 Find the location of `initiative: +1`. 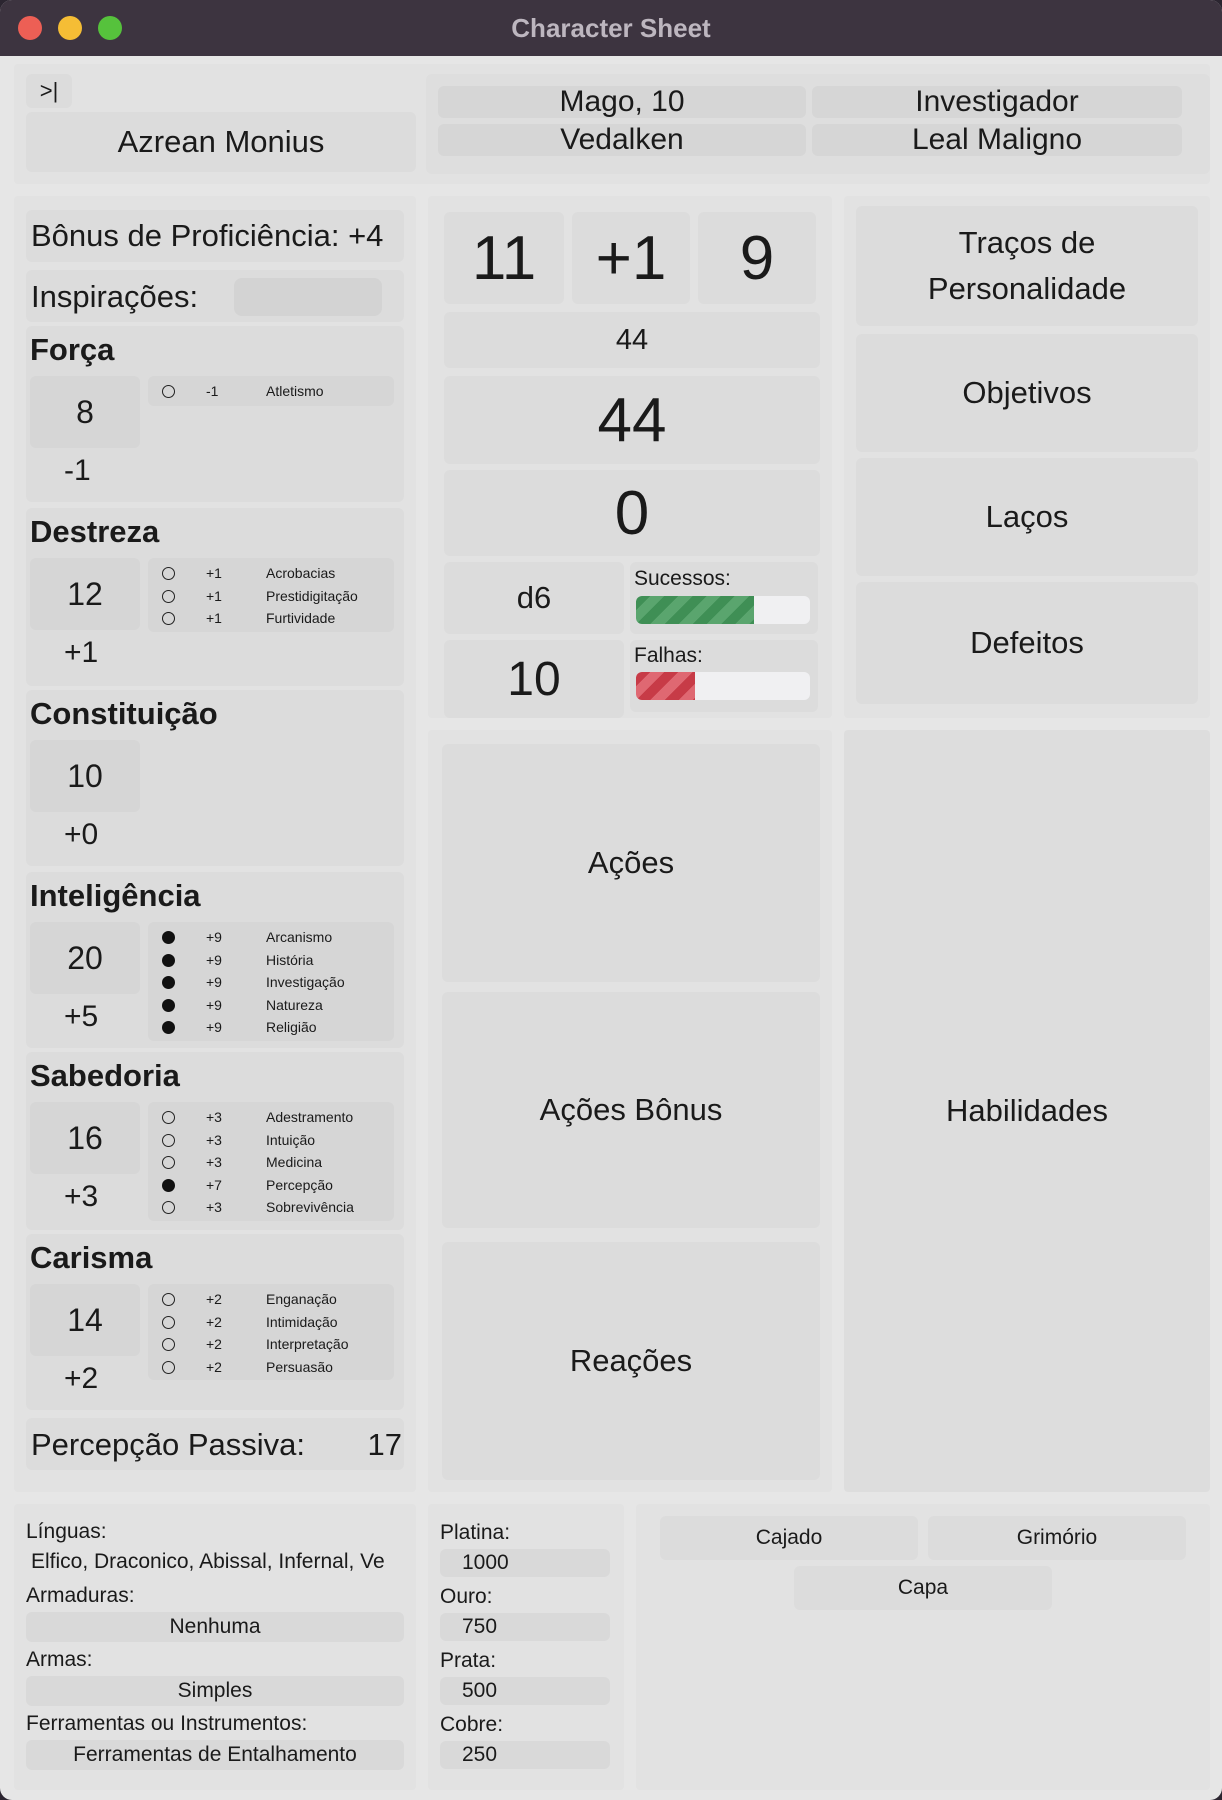

initiative: +1 is located at coordinates (631, 258).